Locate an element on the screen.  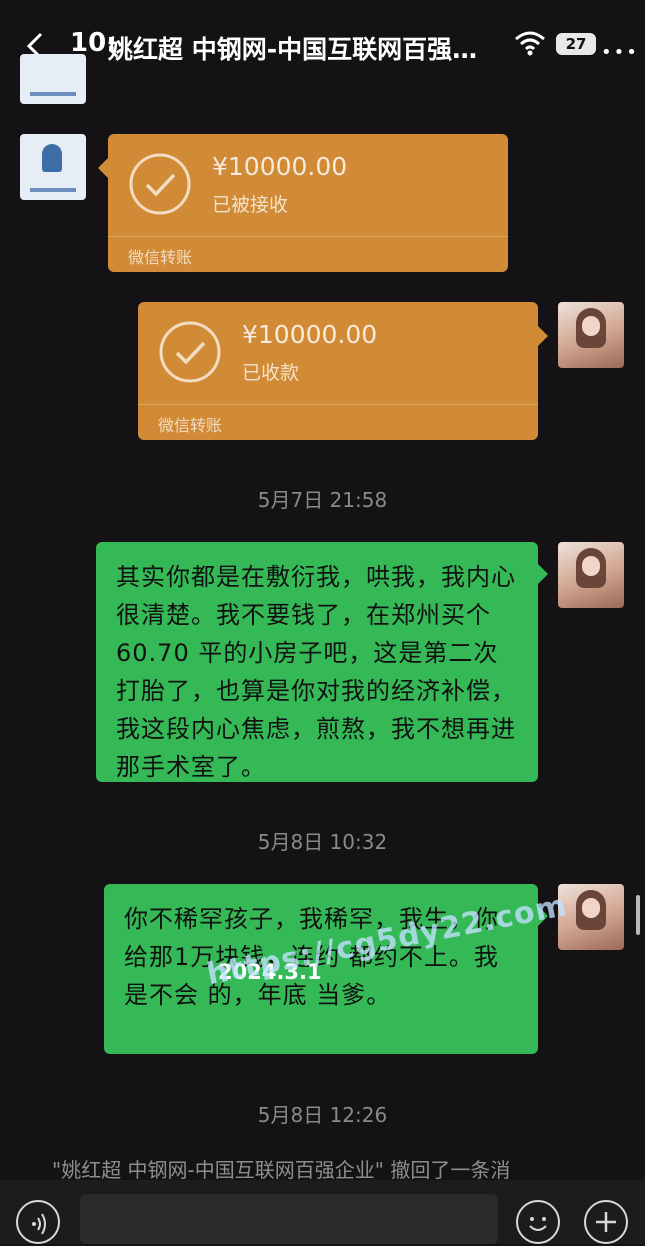
emoji-icon is located at coordinates (538, 1222).